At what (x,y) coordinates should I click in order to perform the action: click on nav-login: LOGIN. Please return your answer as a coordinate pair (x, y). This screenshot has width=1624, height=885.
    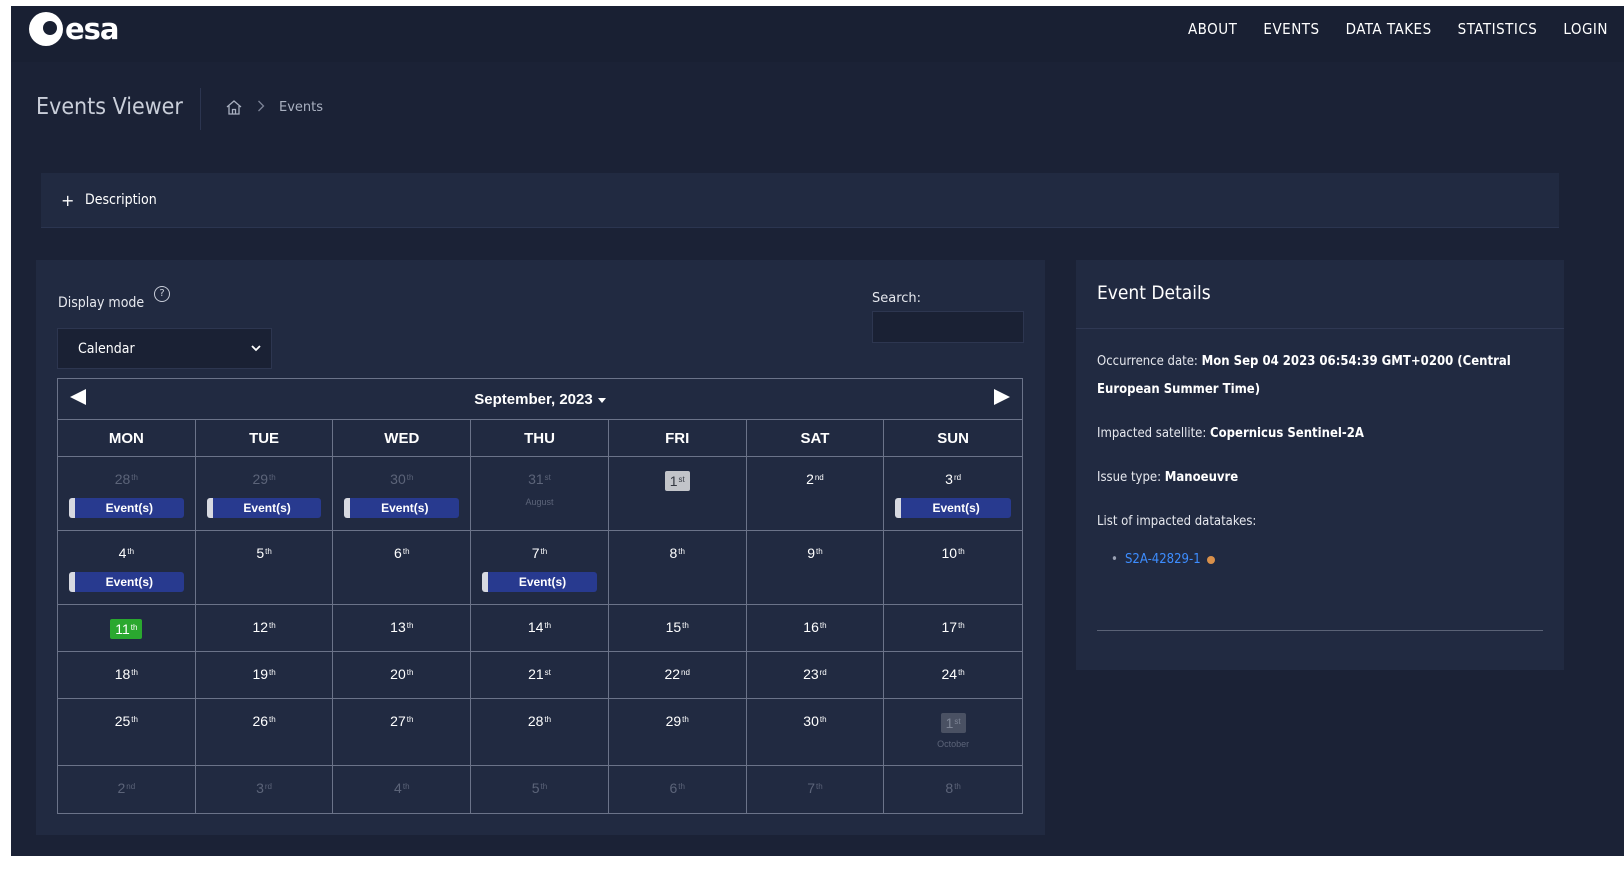
    Looking at the image, I should click on (1585, 29).